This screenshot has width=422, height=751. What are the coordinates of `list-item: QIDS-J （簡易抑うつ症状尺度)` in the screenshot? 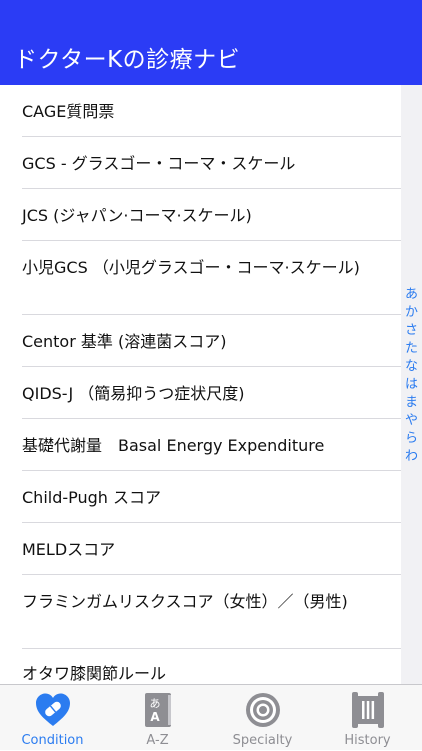 It's located at (200, 393).